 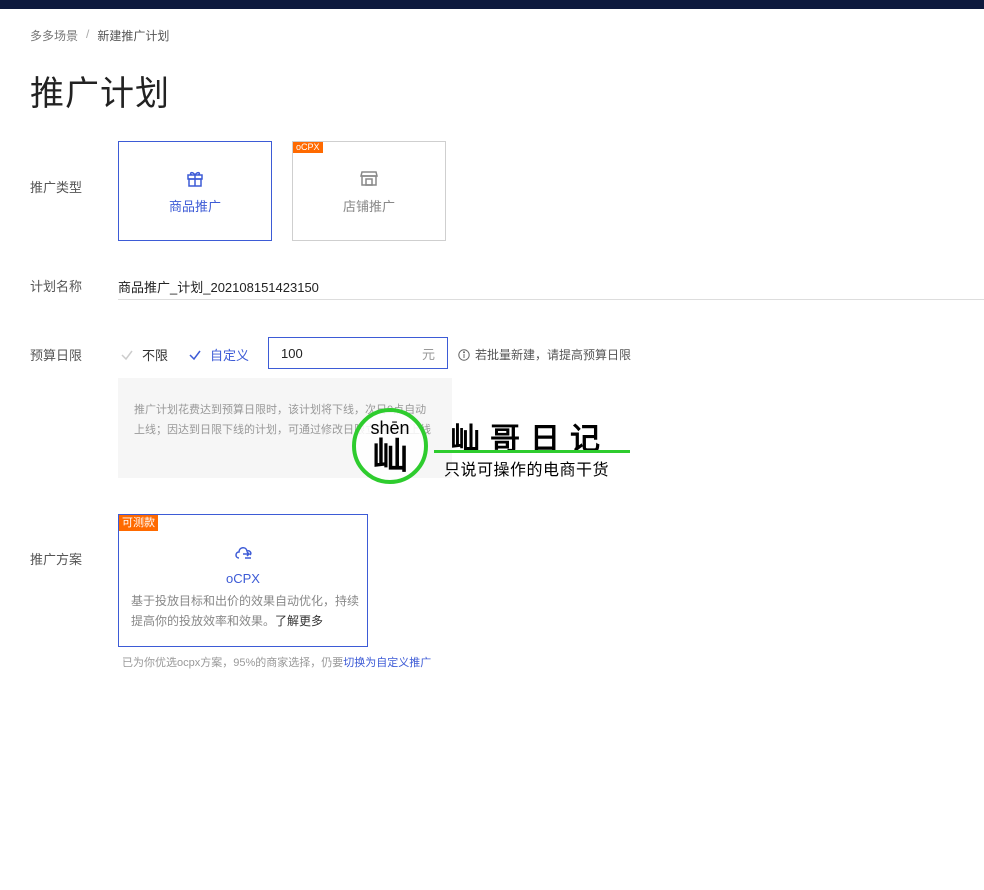 I want to click on watermark-underline, so click(x=532, y=451).